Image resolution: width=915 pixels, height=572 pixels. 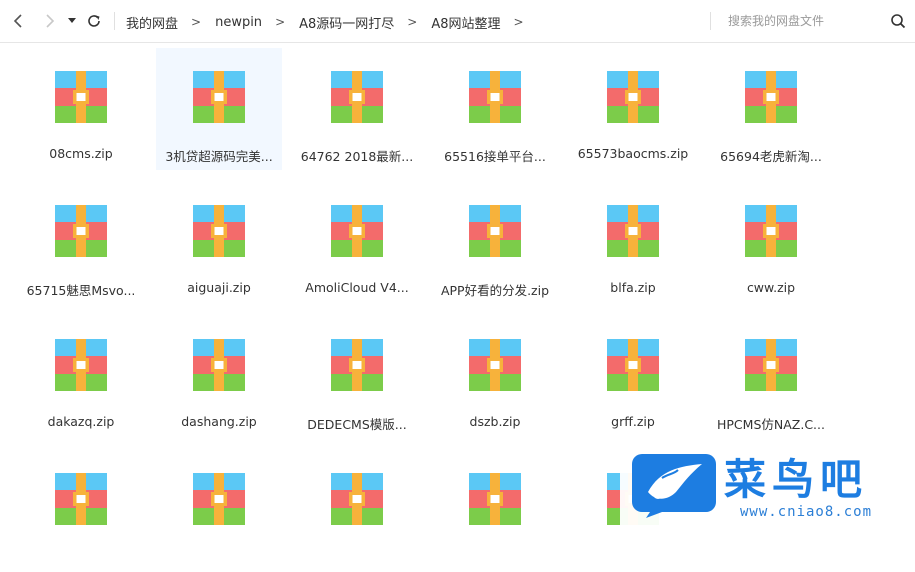 I want to click on file-item: 65573baocms.zip, so click(x=633, y=109).